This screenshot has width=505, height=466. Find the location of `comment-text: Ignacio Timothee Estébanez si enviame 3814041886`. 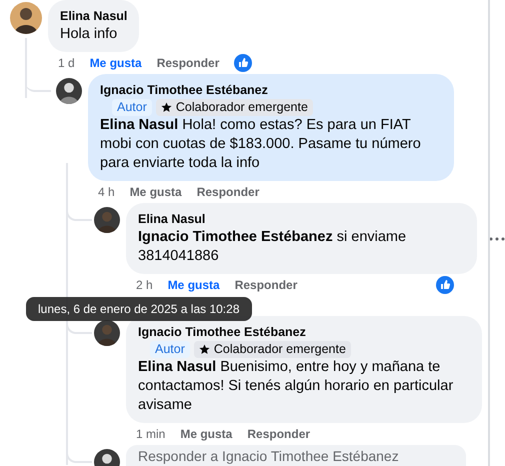

comment-text: Ignacio Timothee Estébanez si enviame 3814041886 is located at coordinates (273, 247).